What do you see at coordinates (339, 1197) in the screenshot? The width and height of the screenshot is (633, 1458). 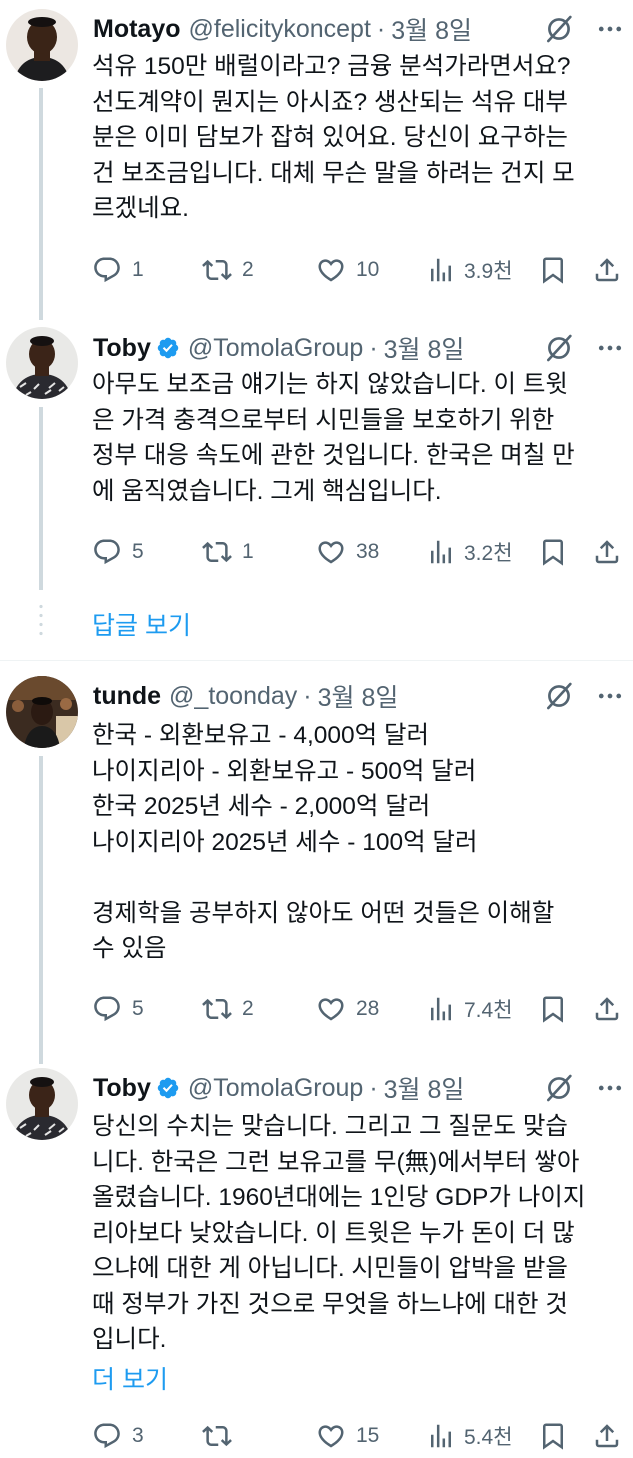 I see `tweet-text-line: 올렸습니다. 1960년대에는 1인당 GDP가 나이지` at bounding box center [339, 1197].